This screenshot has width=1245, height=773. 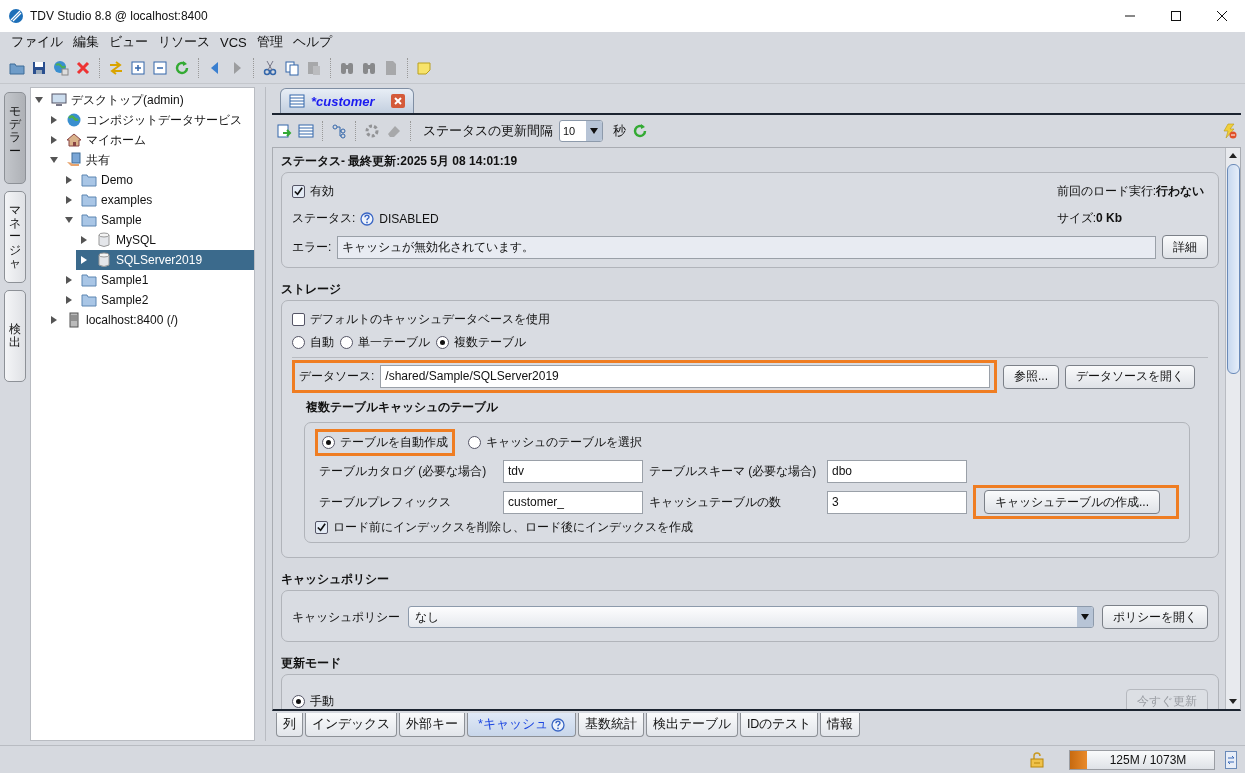 I want to click on table-icon, so click(x=306, y=131).